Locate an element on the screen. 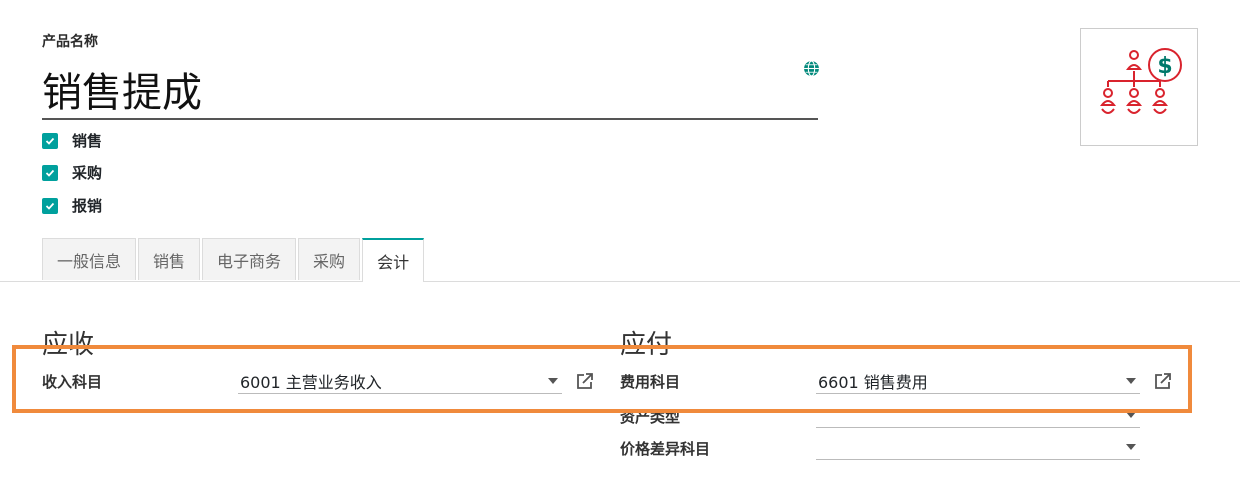 This screenshot has width=1240, height=486. tab-general-info: 一般信息 is located at coordinates (89, 259).